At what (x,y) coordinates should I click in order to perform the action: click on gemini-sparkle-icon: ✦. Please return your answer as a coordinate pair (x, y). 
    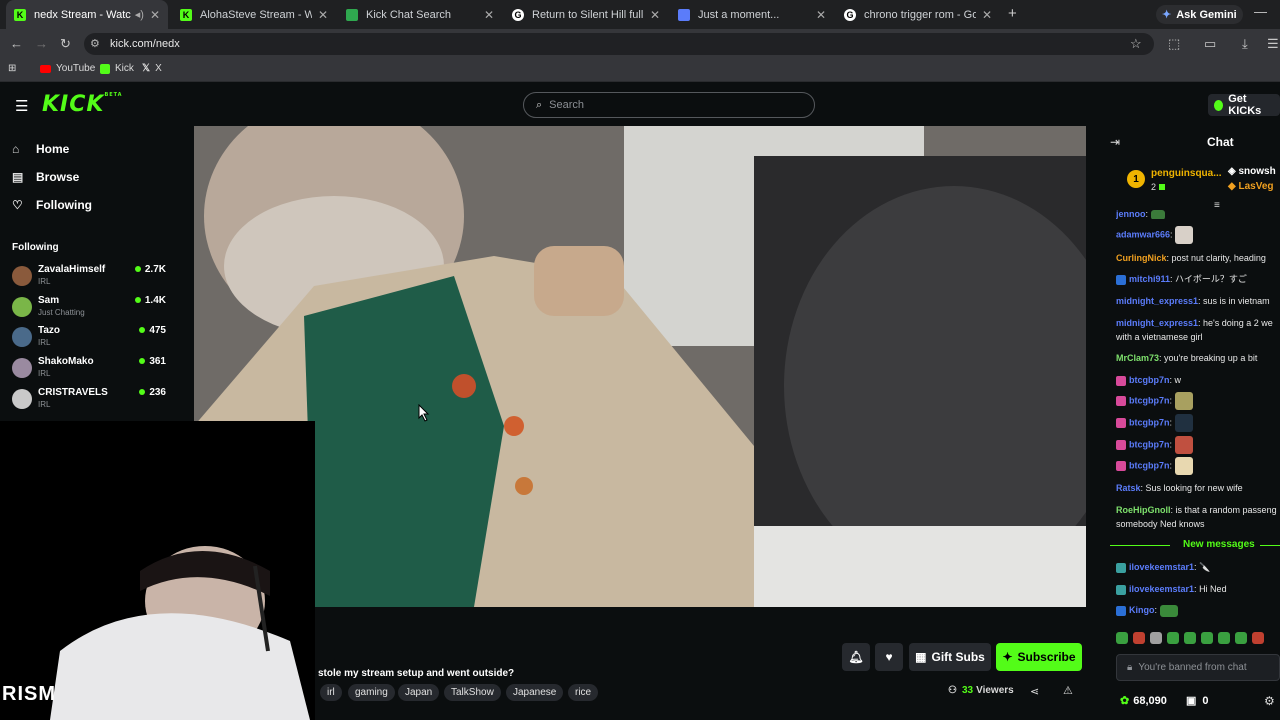
    Looking at the image, I should click on (1167, 15).